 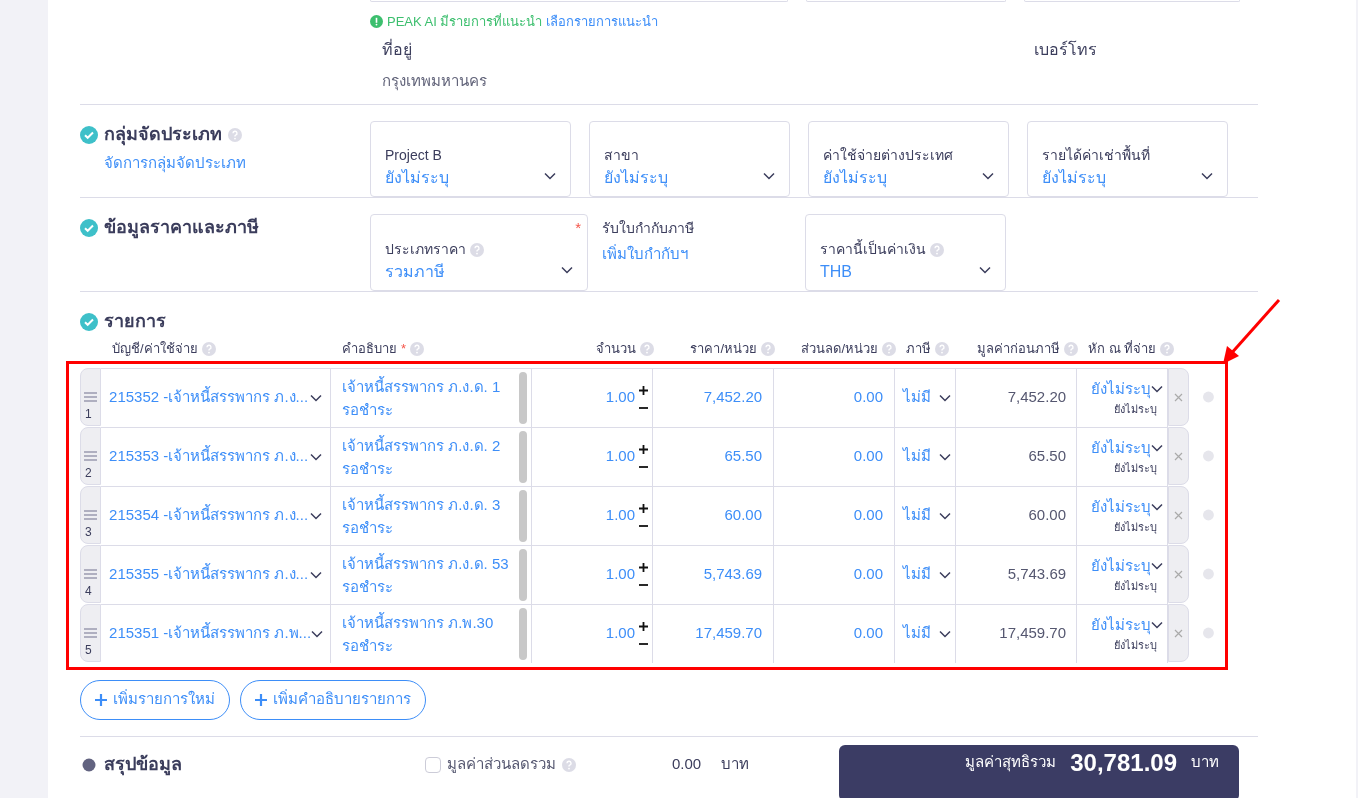 I want to click on description-line: เจ้าหนี้สรรพากร ภ.ง.ด. 2, so click(x=421, y=445).